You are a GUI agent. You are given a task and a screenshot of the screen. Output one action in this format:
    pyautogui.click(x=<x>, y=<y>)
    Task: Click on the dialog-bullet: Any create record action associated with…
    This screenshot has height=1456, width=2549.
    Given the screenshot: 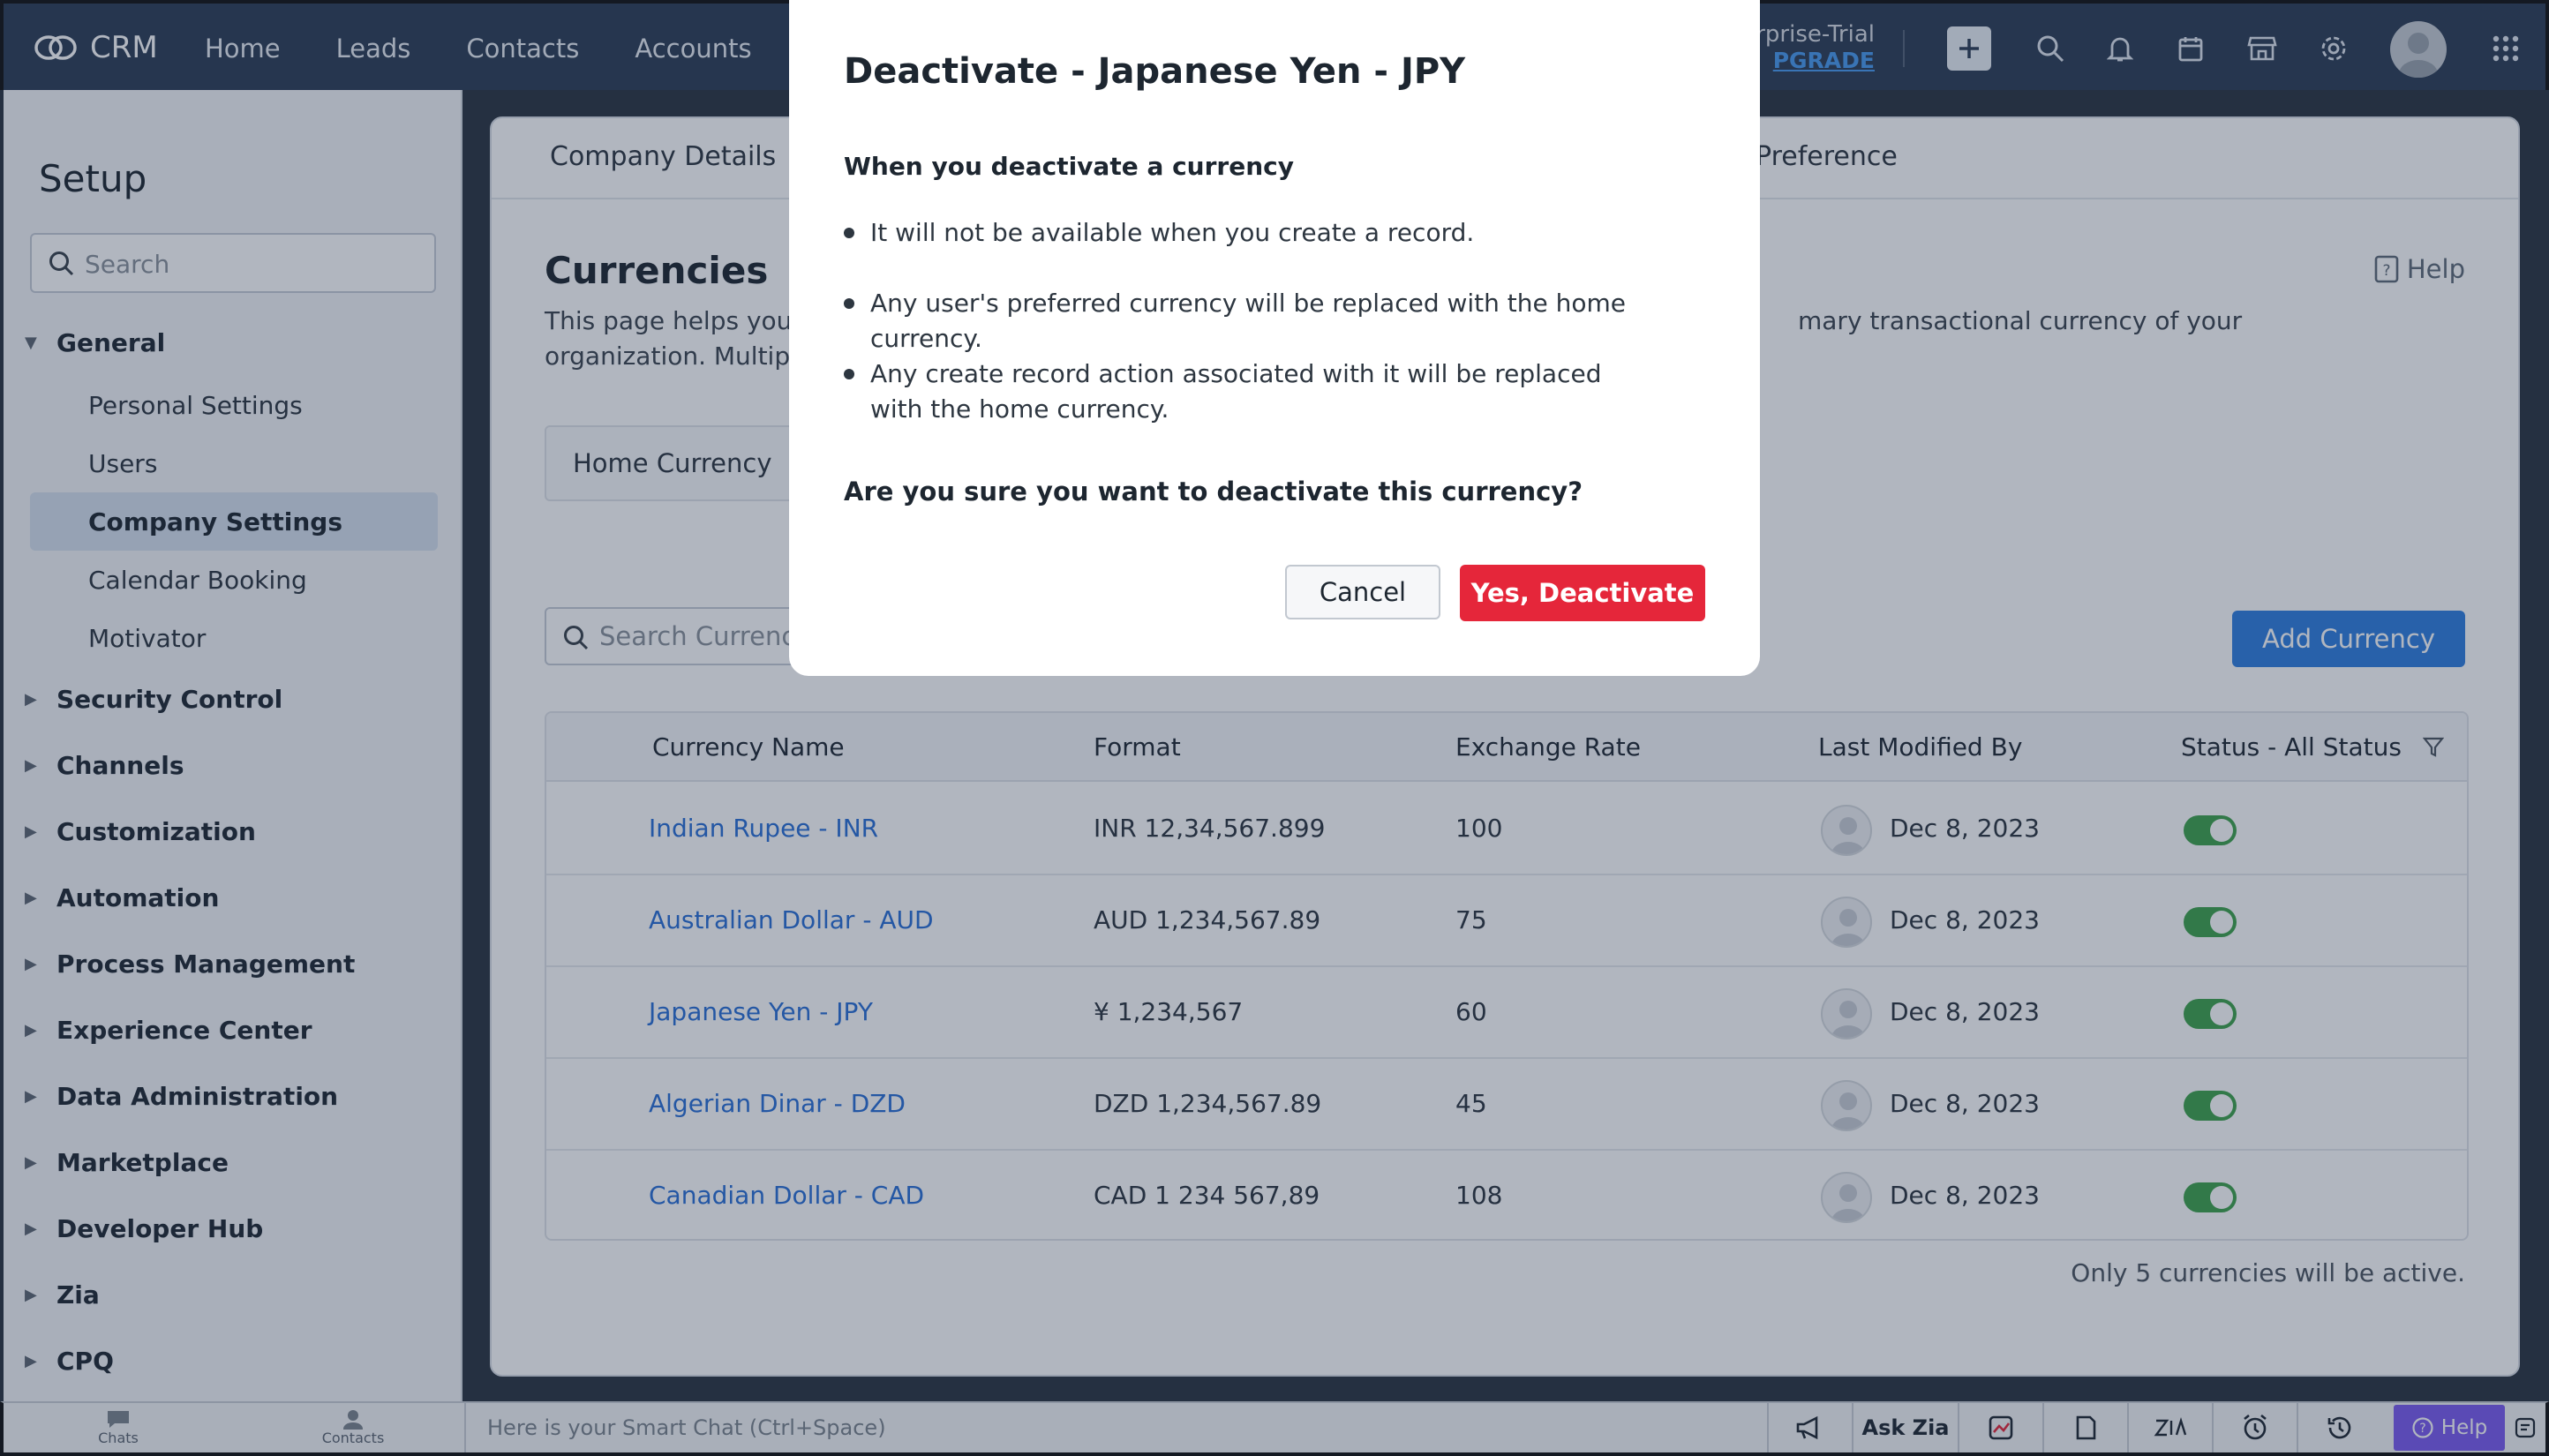 What is the action you would take?
    pyautogui.click(x=1241, y=391)
    